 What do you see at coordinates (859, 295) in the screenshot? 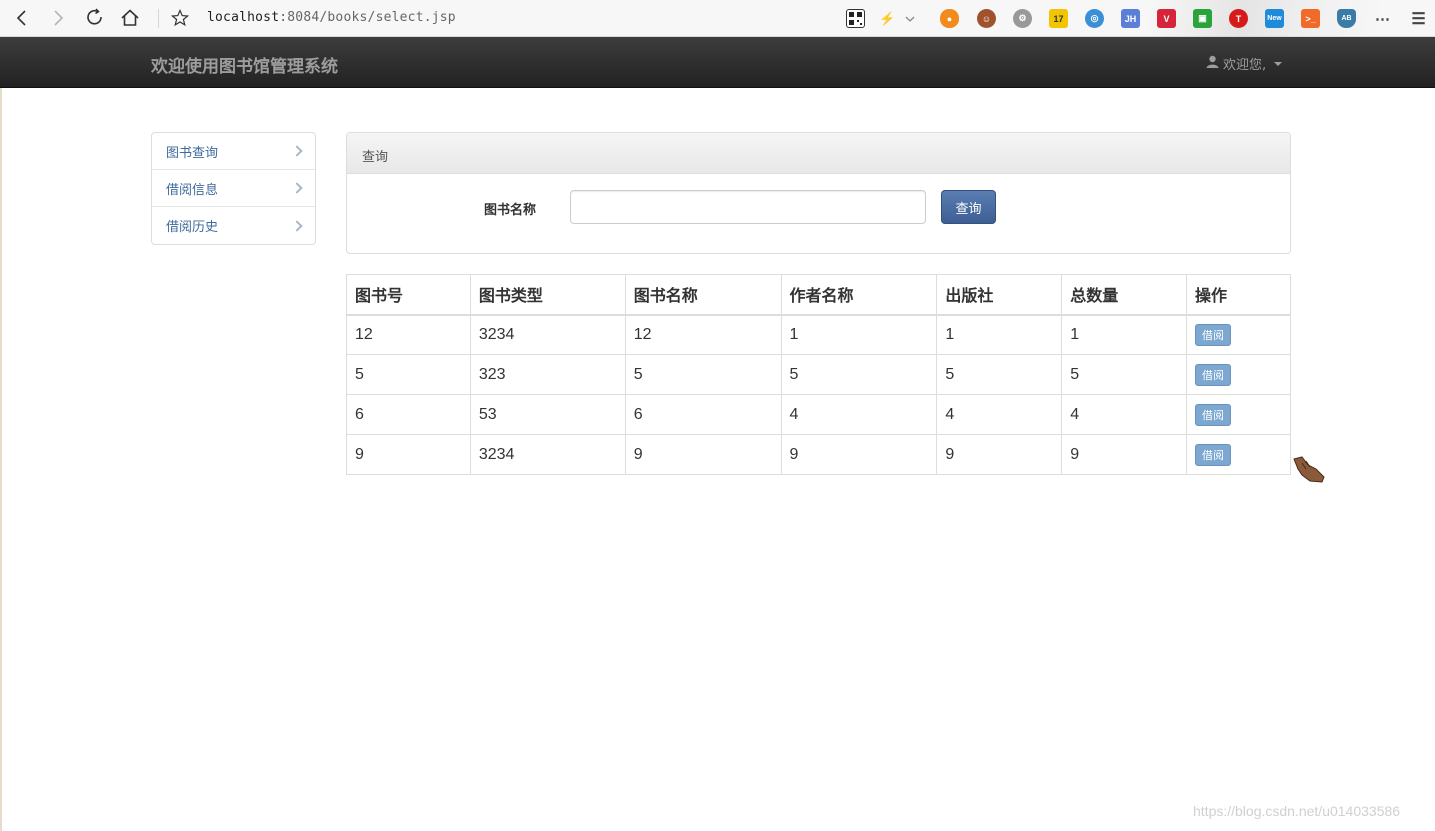
I see `column-header: 作者名称` at bounding box center [859, 295].